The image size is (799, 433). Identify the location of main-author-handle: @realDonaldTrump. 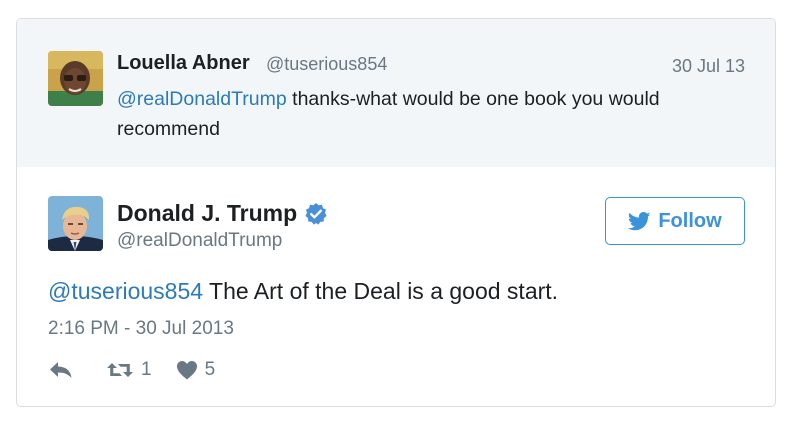
(199, 241).